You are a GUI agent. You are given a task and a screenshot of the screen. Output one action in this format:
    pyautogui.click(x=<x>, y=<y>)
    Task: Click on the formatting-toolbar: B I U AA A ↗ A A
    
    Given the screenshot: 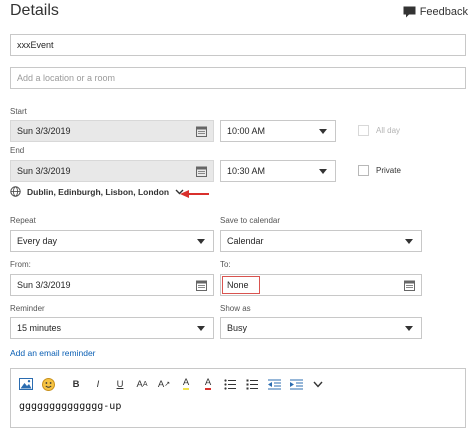 What is the action you would take?
    pyautogui.click(x=238, y=381)
    